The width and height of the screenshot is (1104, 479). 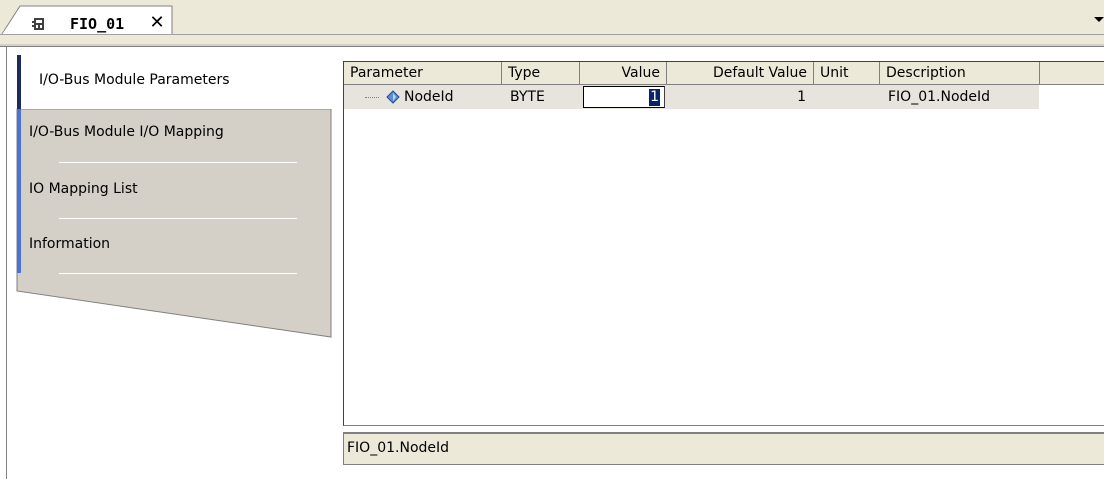 I want to click on tab-io-bus-module-parameters: I/O-Bus Module Parameters, so click(x=179, y=82).